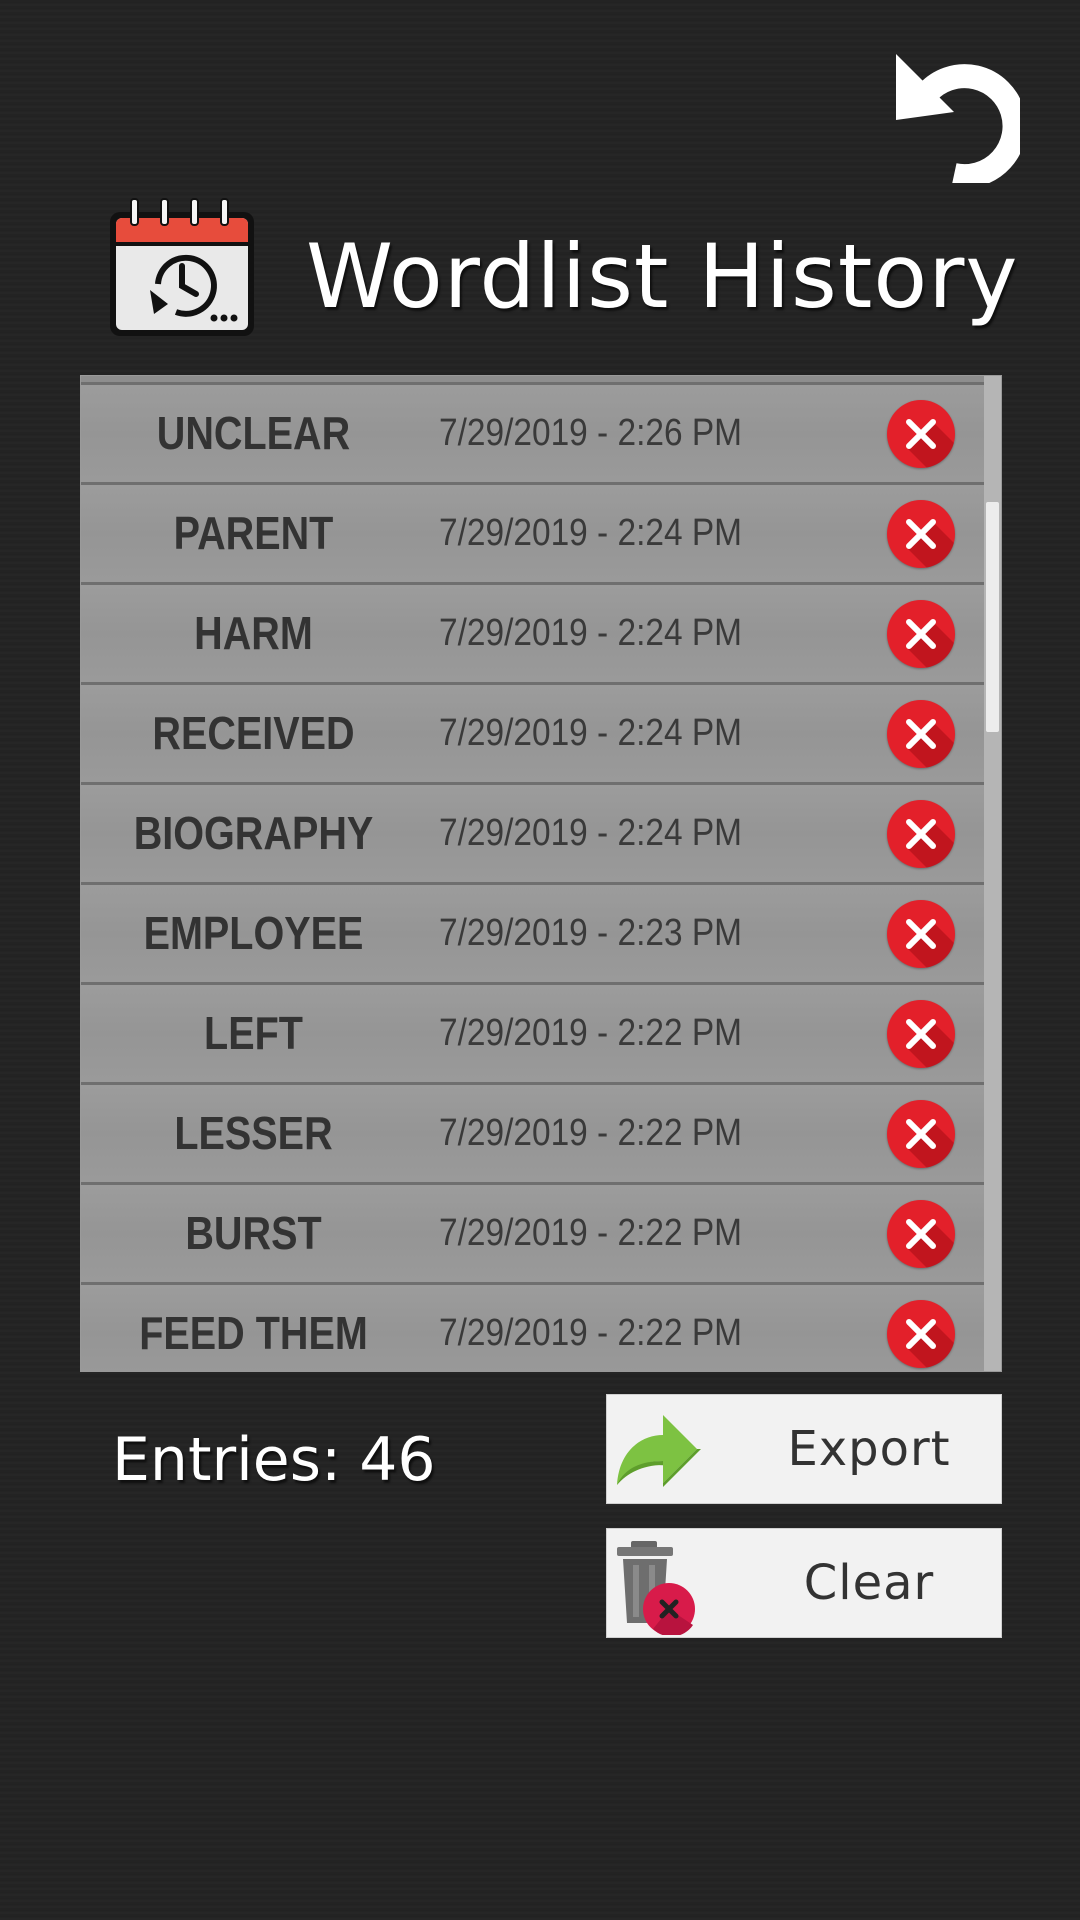  I want to click on scrollbar-thumb, so click(992, 617).